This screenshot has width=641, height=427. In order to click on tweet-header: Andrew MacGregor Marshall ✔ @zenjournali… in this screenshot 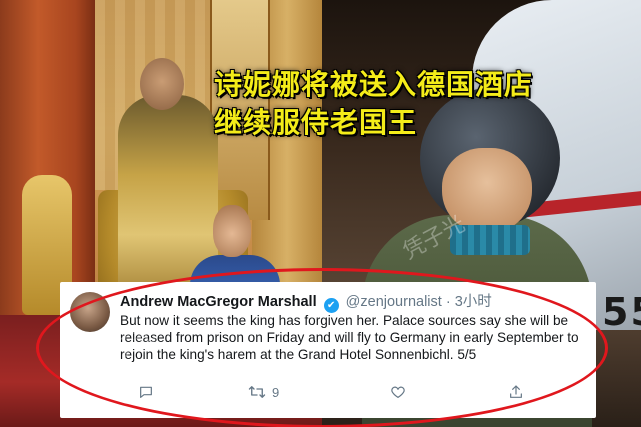, I will do `click(306, 301)`.